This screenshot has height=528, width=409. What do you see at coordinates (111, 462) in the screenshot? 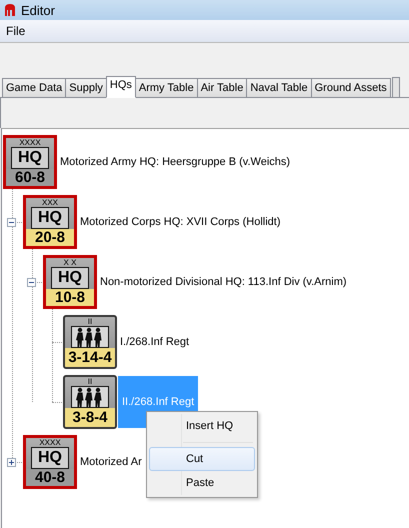
I see `tree-item: Motorized Ar` at bounding box center [111, 462].